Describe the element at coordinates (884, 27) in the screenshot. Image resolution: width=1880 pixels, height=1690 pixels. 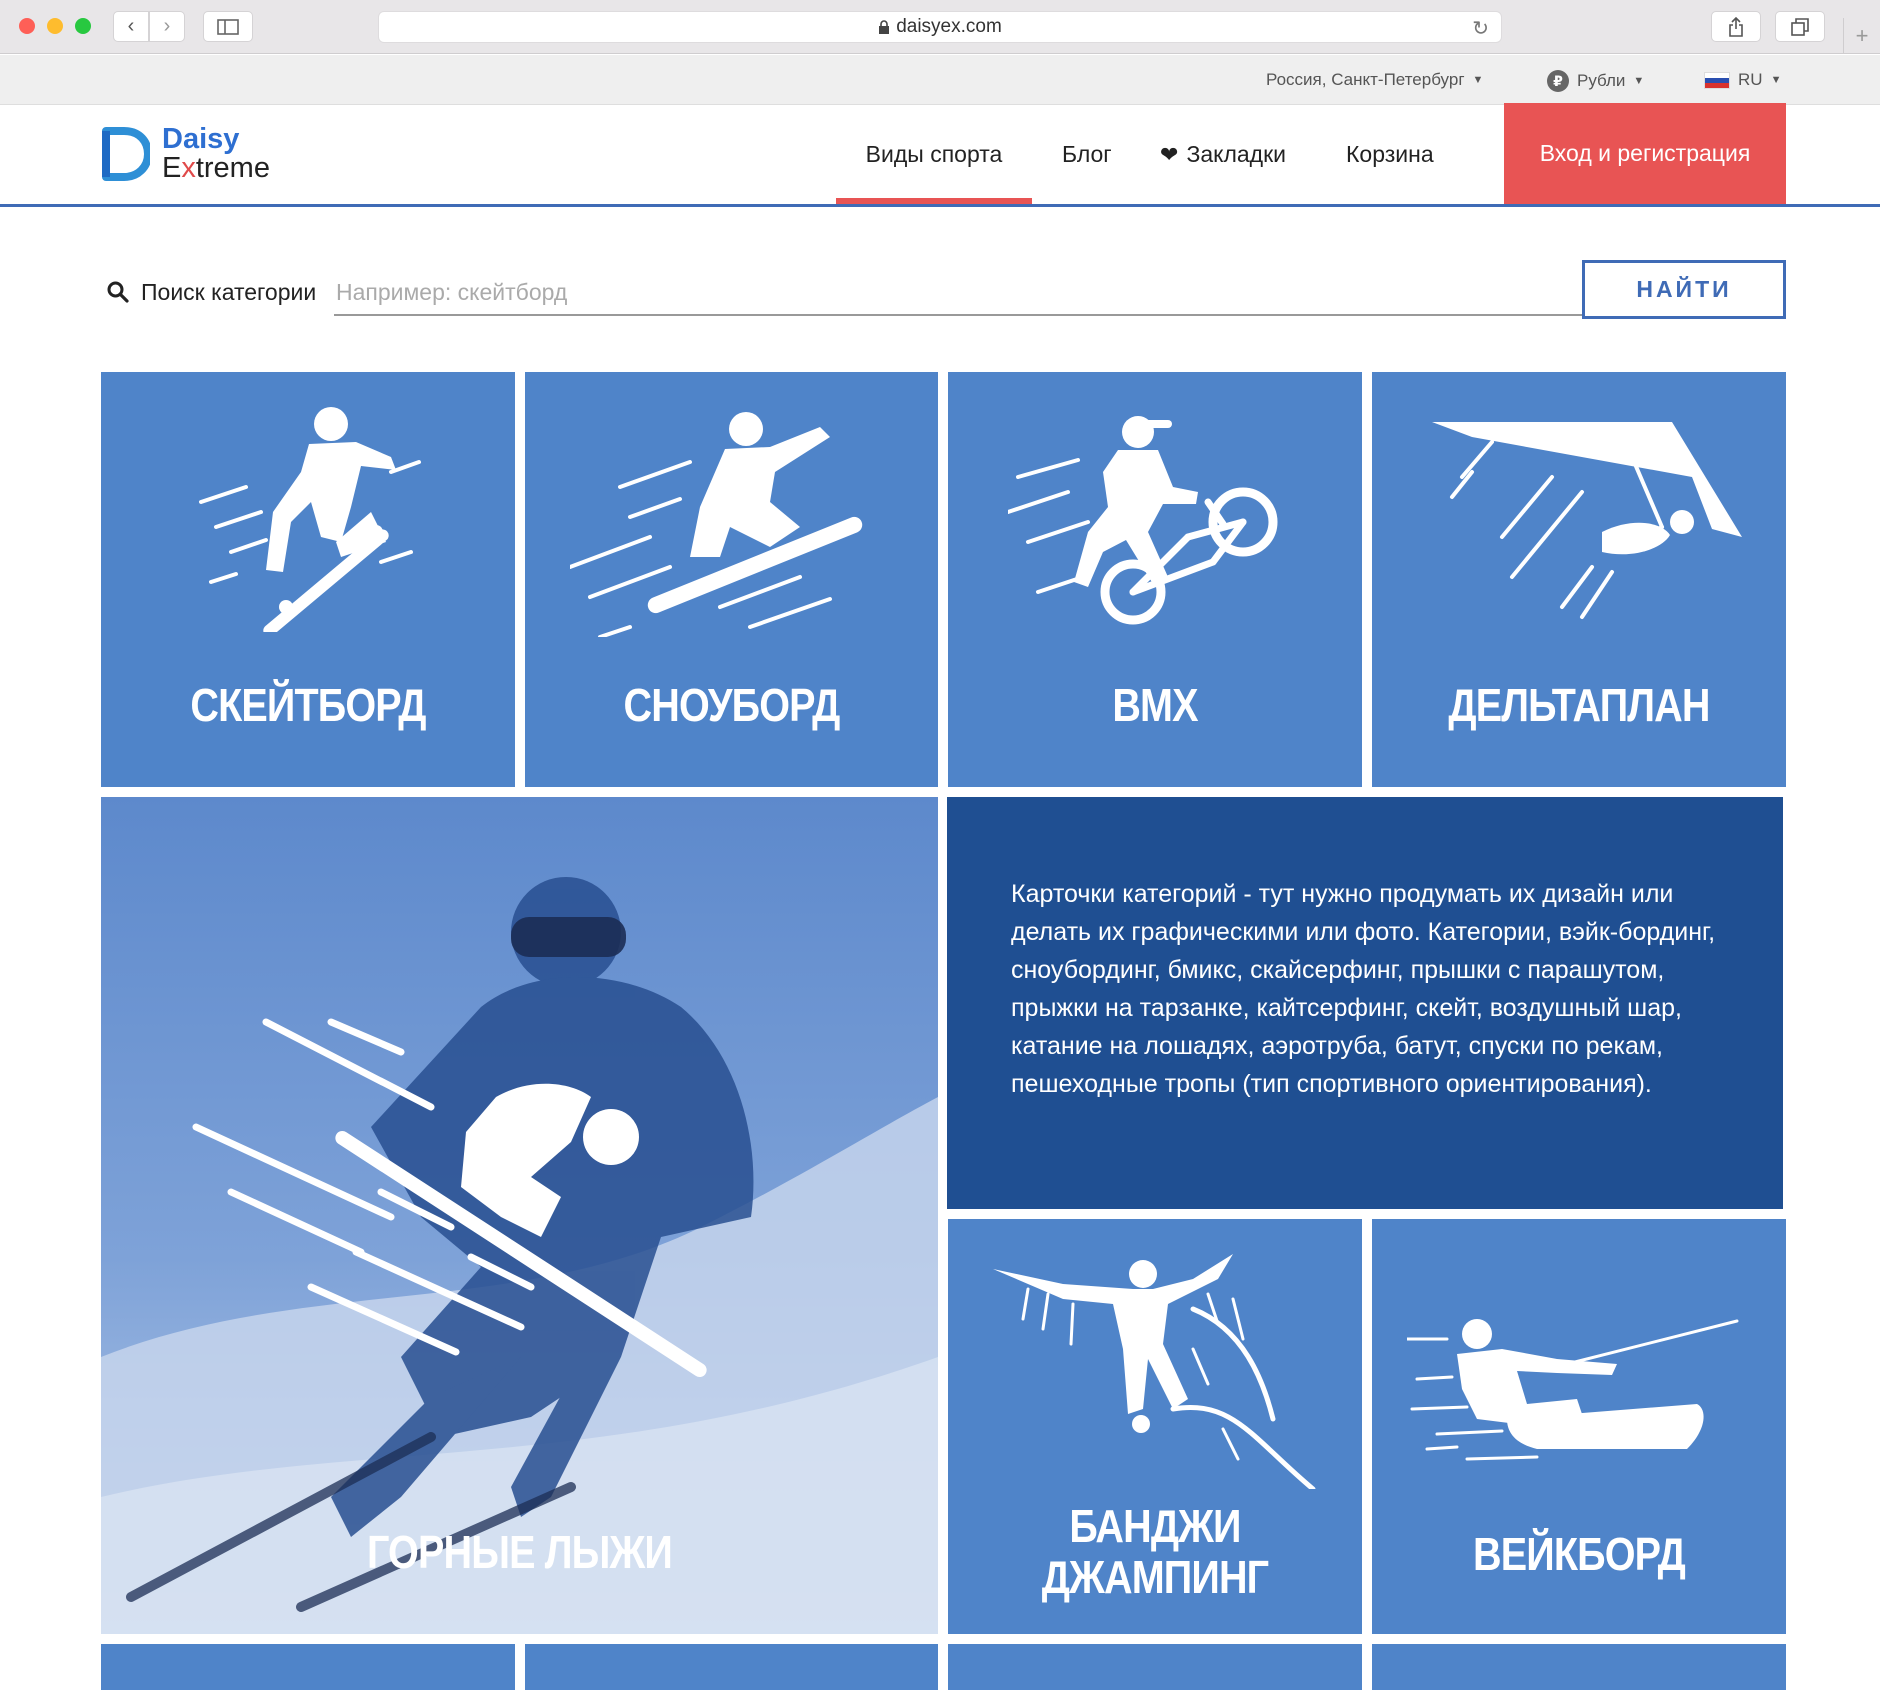
I see `lock-icon` at that location.